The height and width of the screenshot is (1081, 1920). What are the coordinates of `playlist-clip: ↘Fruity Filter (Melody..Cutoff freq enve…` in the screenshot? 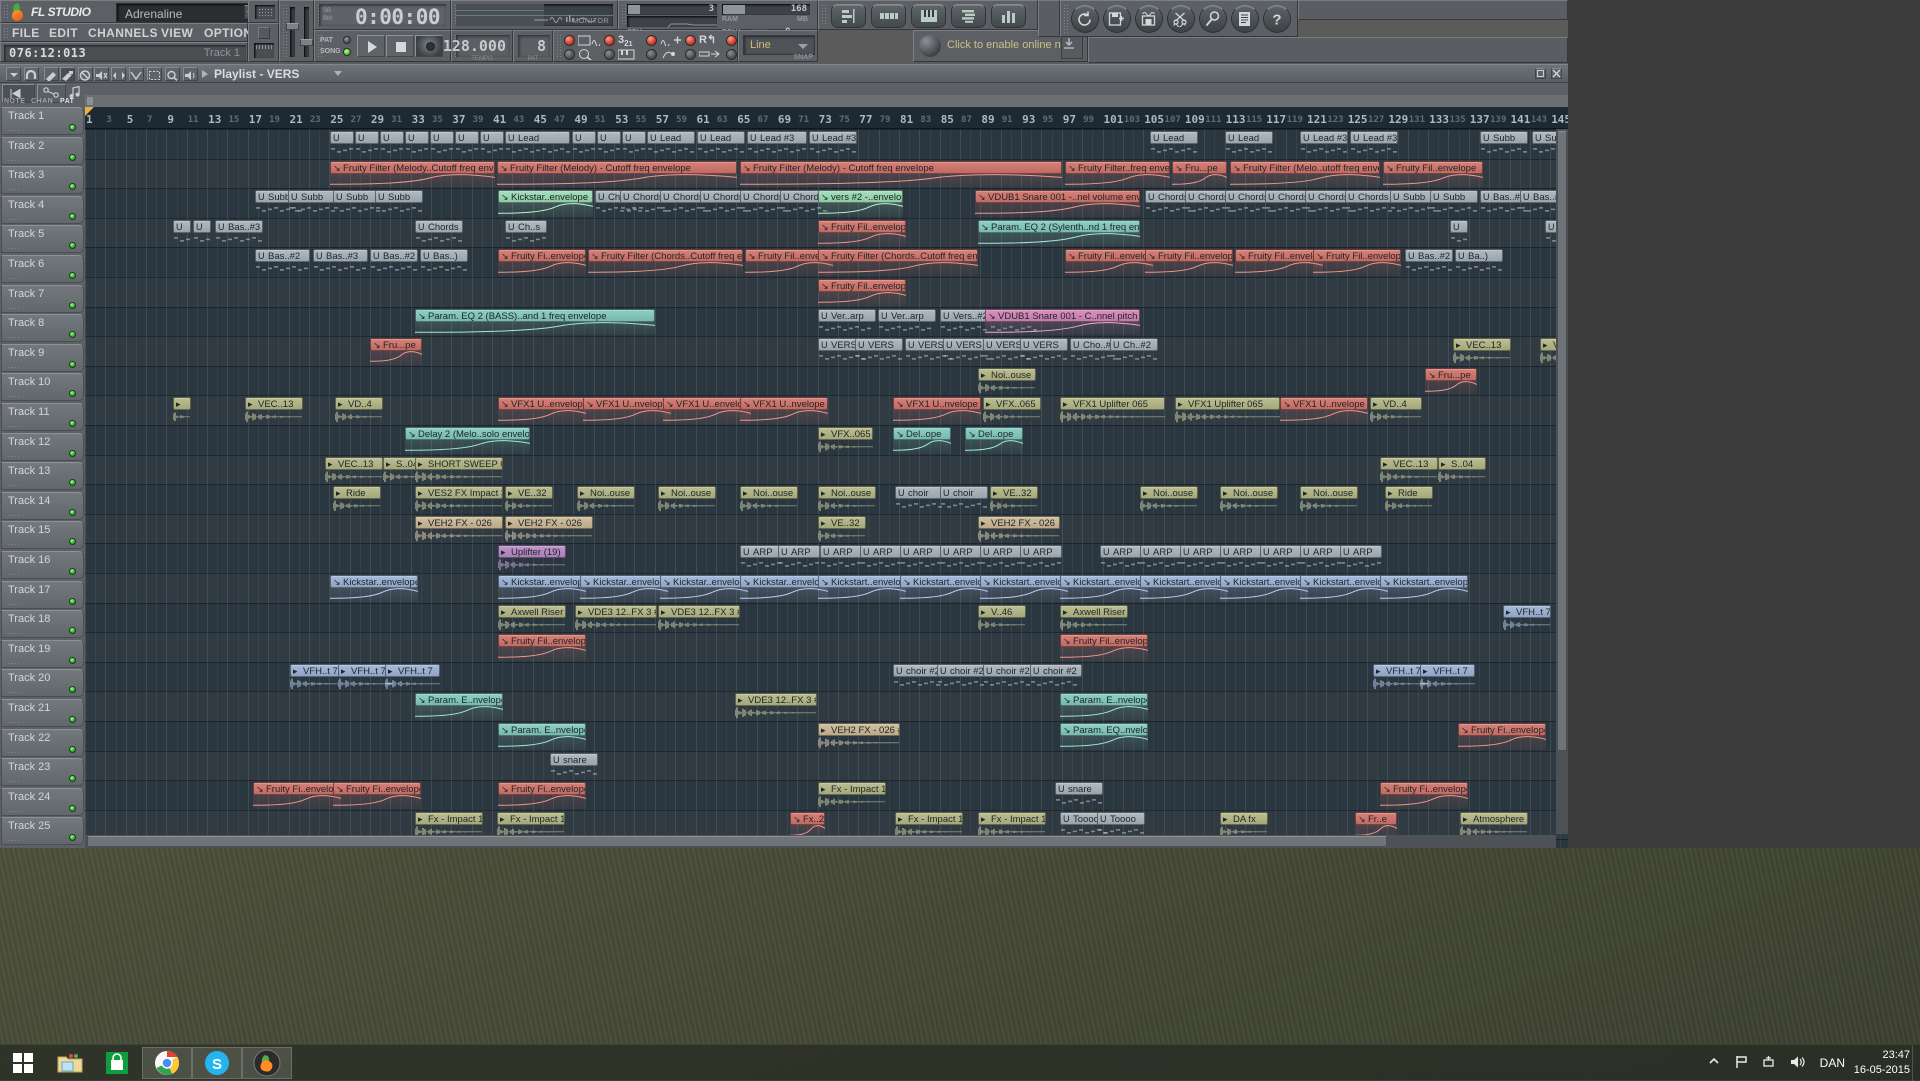 It's located at (412, 167).